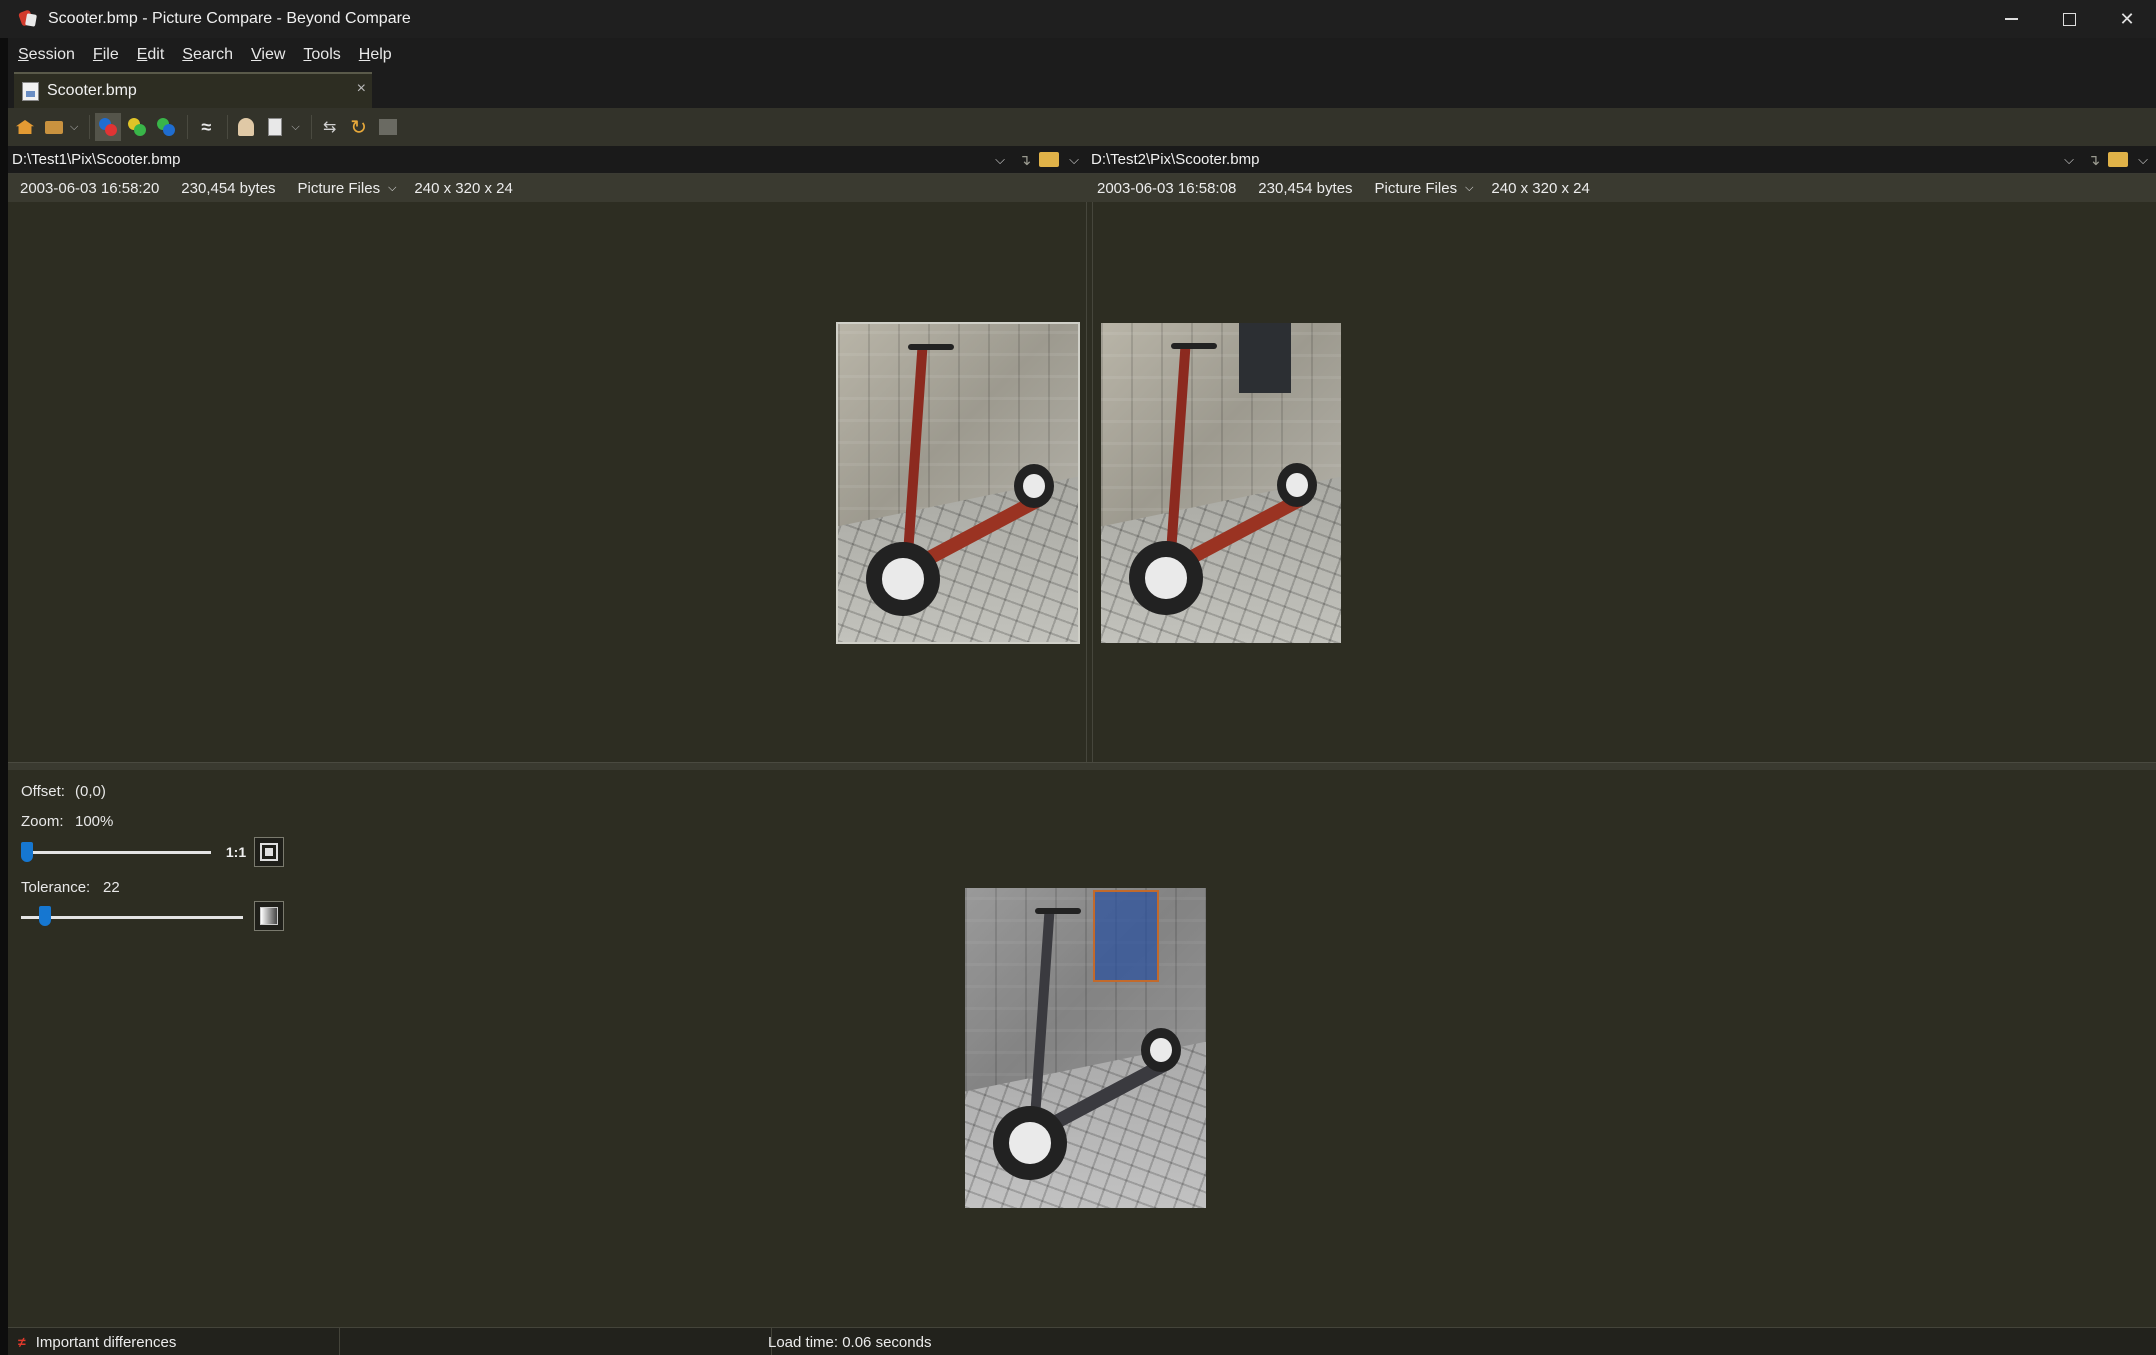  What do you see at coordinates (106, 55) in the screenshot?
I see `menu-file: File` at bounding box center [106, 55].